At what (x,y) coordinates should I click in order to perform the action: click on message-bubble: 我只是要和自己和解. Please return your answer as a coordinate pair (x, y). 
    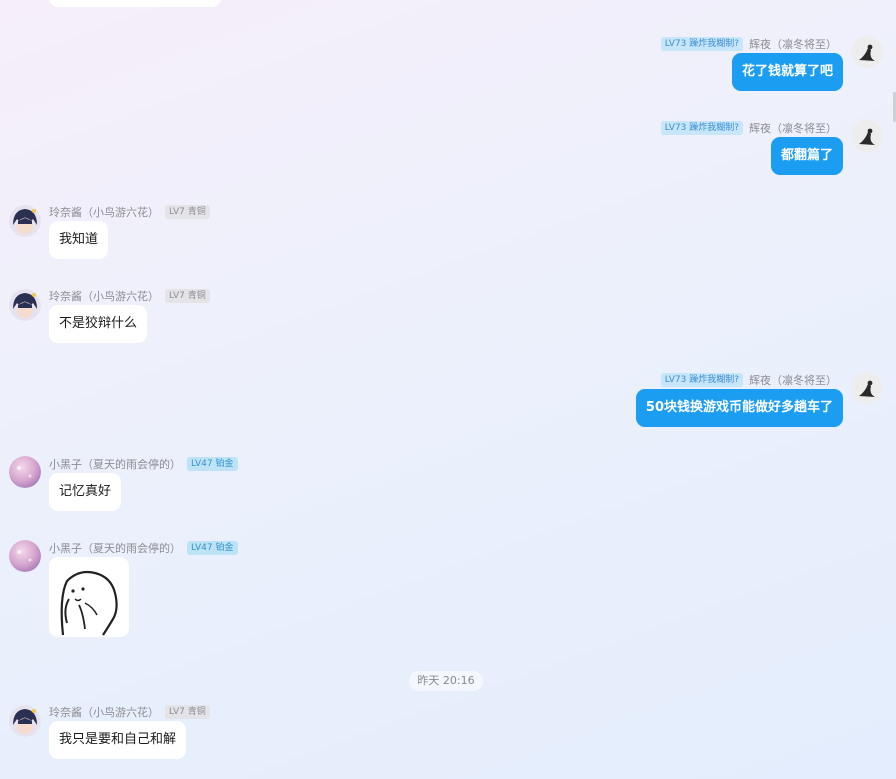
    Looking at the image, I should click on (118, 740).